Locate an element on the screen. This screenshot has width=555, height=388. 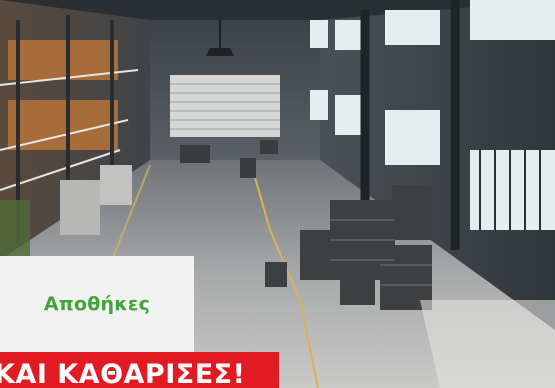
category-card: Αποθήκες is located at coordinates (97, 304).